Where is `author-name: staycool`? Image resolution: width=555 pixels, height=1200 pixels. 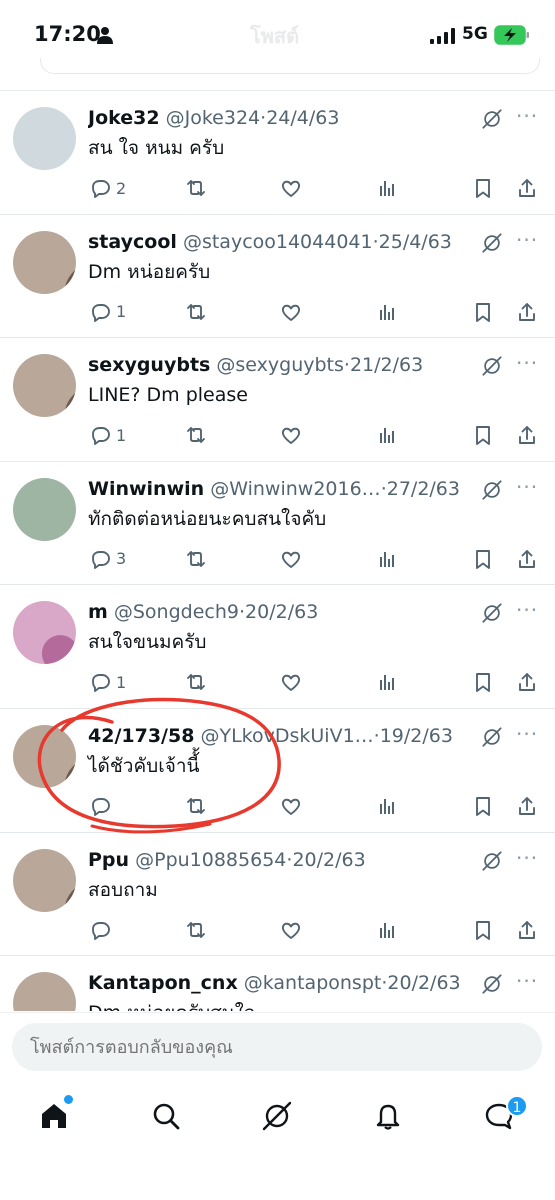
author-name: staycool is located at coordinates (132, 242).